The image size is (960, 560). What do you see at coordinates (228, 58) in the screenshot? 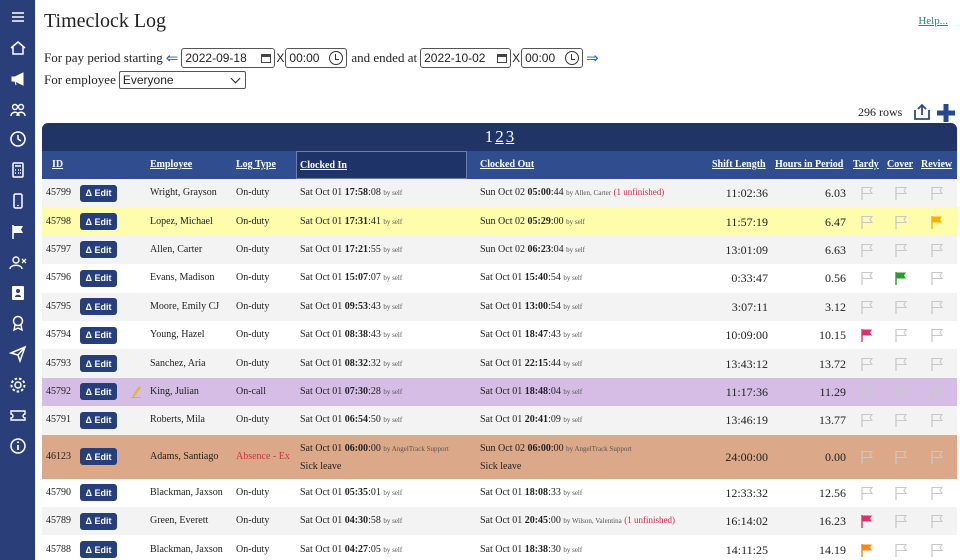
I see `start-date-field: 2022-09-18` at bounding box center [228, 58].